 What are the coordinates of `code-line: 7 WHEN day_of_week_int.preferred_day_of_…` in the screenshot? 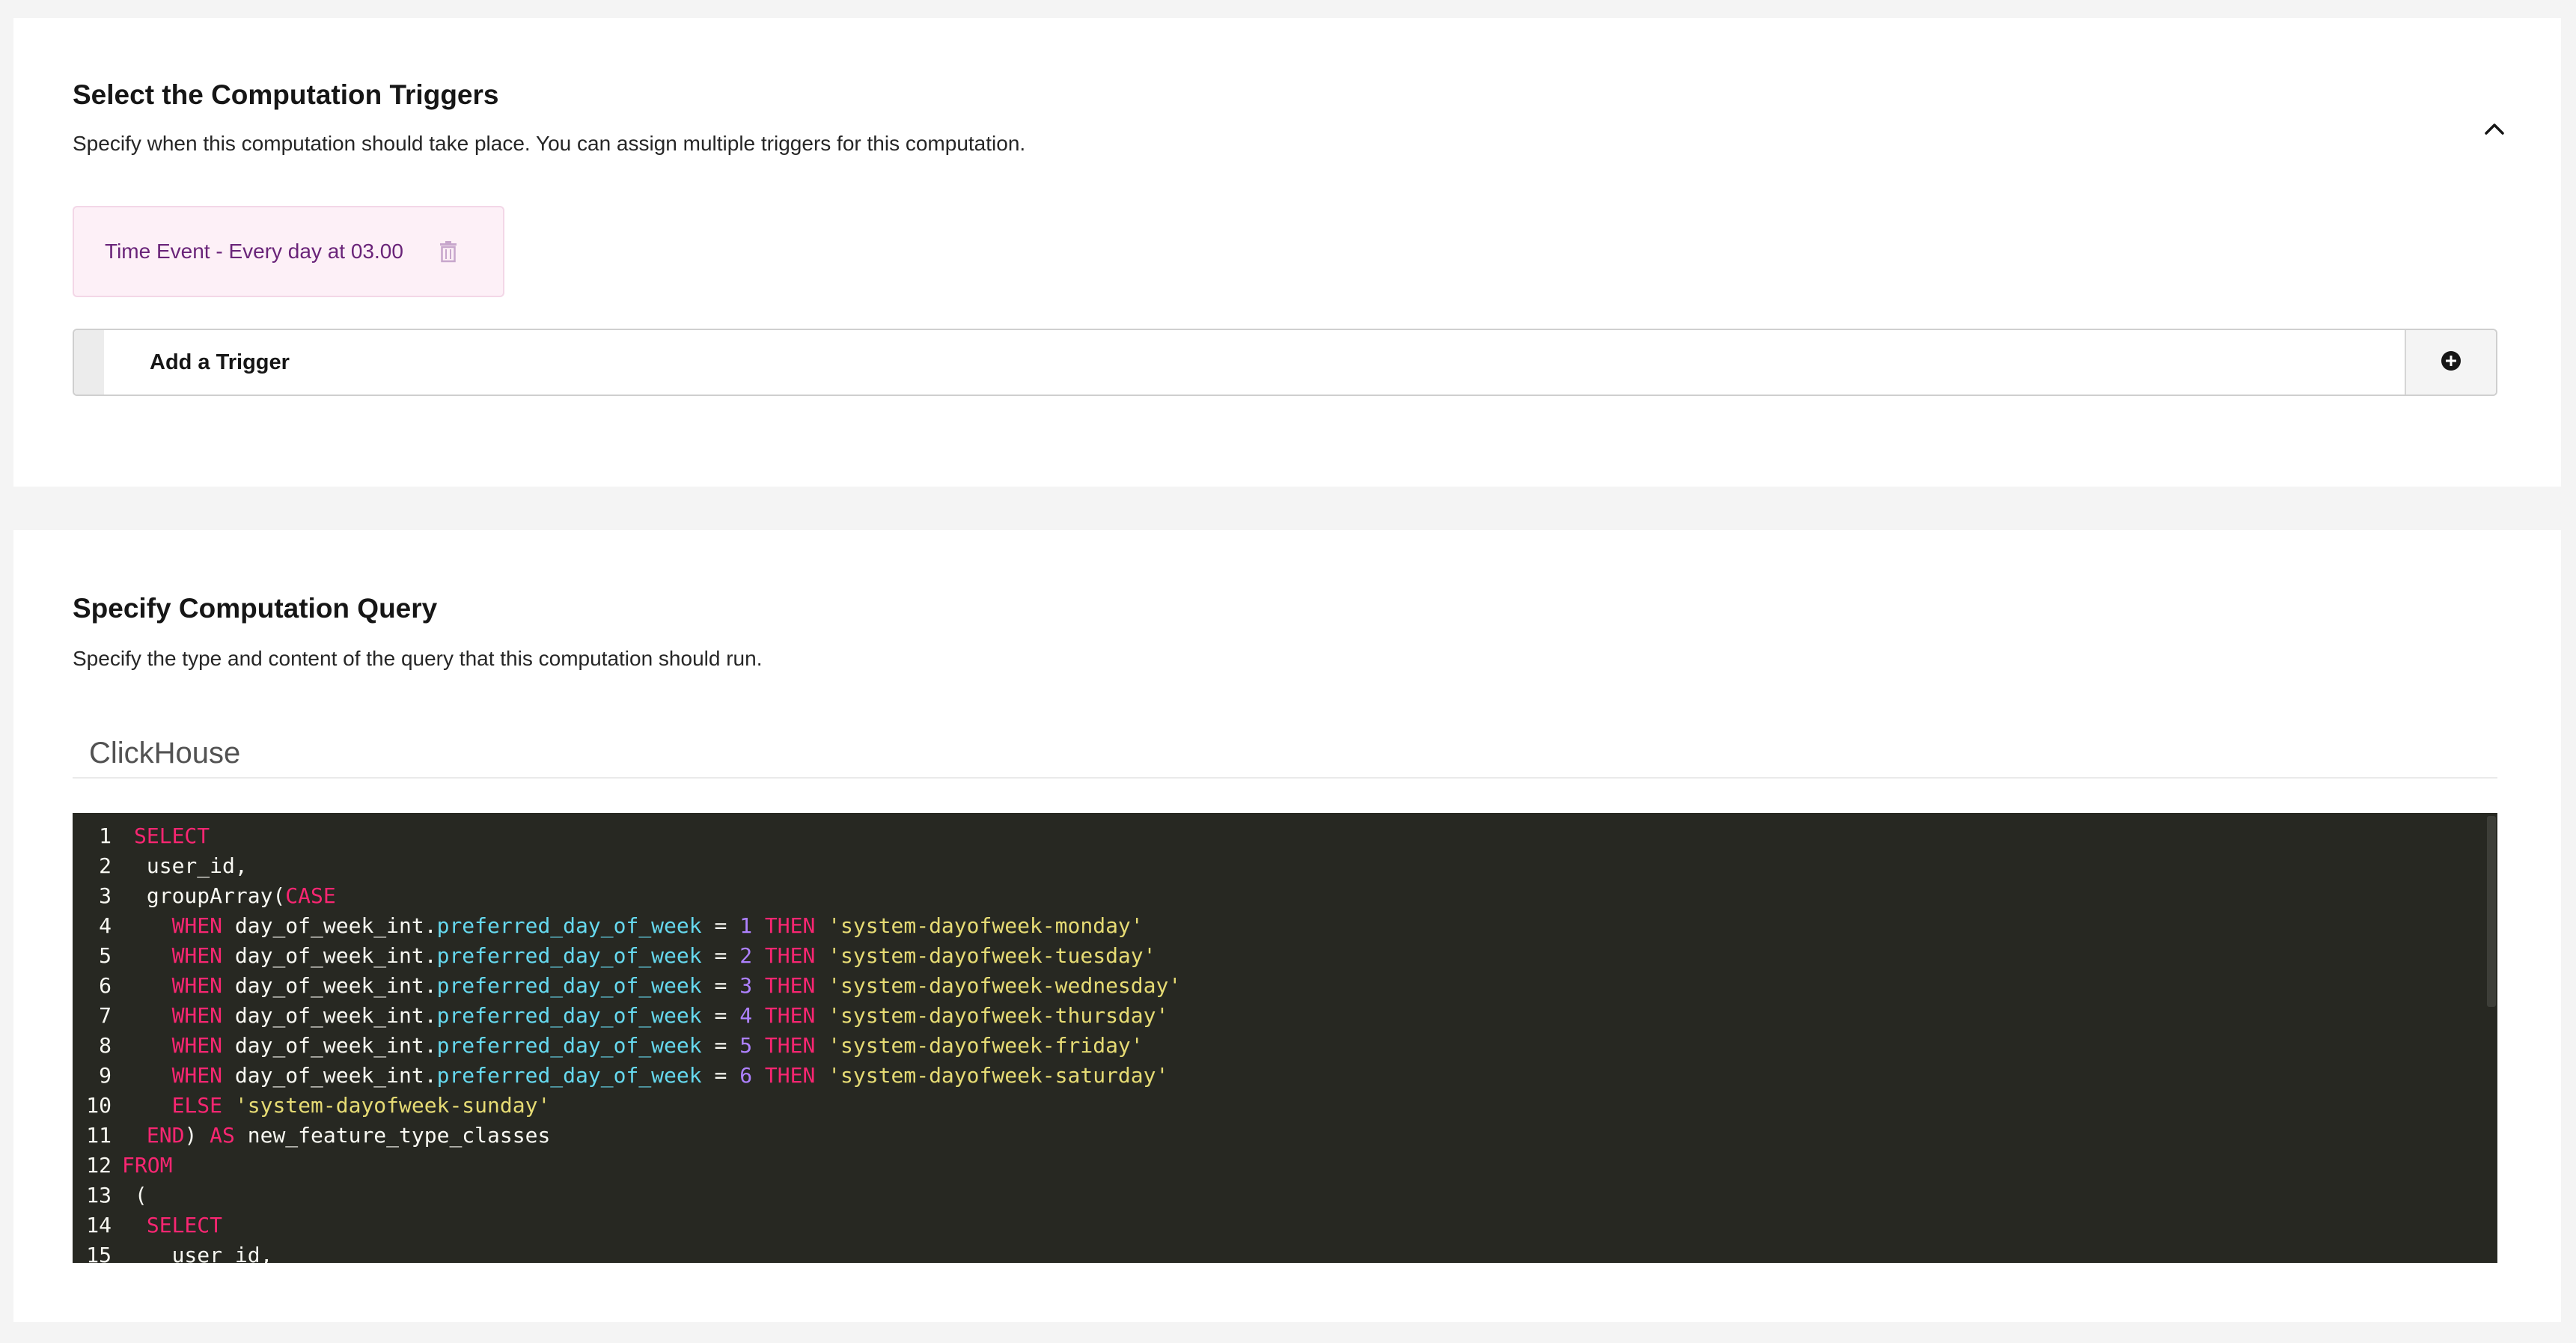 It's located at (1285, 1016).